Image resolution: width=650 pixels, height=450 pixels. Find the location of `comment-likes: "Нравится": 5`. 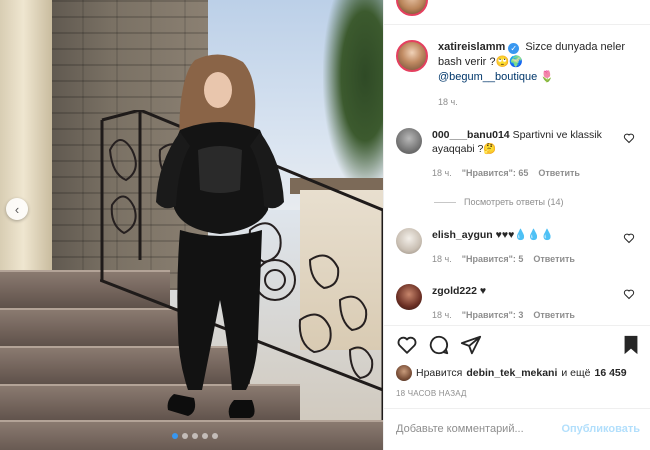

comment-likes: "Нравится": 5 is located at coordinates (493, 259).